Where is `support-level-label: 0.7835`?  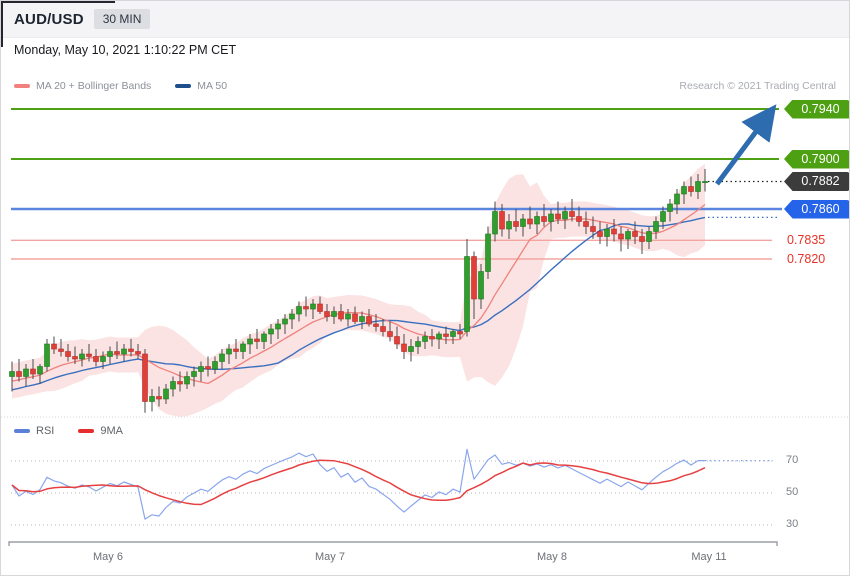 support-level-label: 0.7835 is located at coordinates (806, 240).